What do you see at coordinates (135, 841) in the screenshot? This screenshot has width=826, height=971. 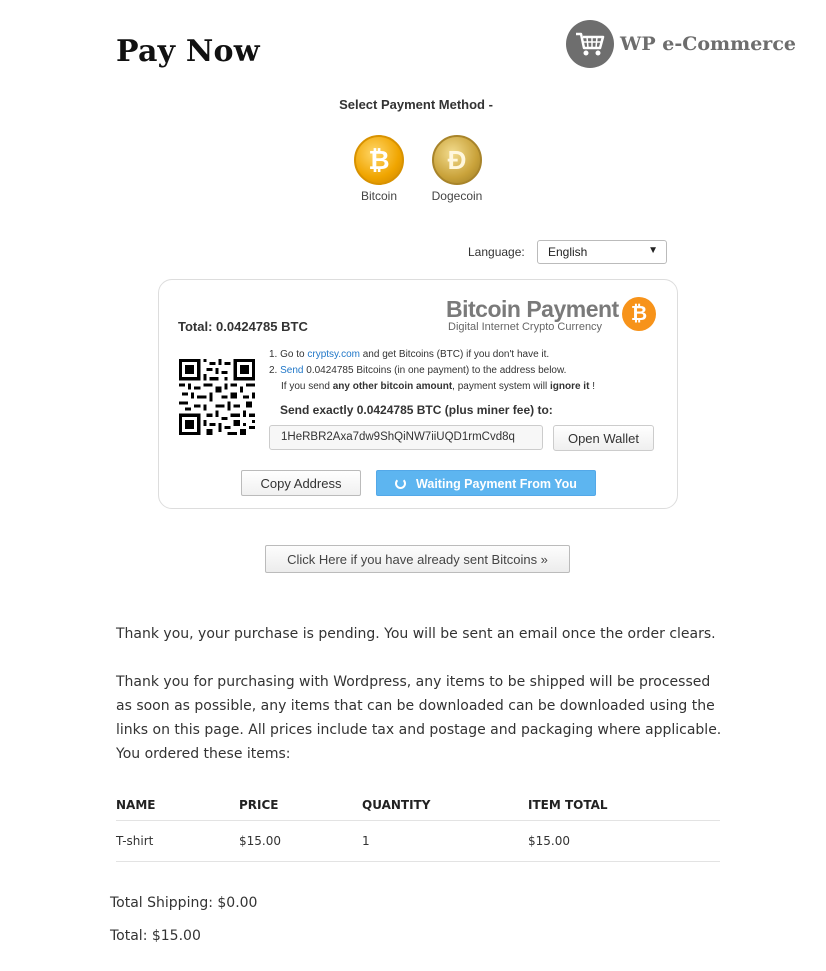 I see `cell-name: T-shirt` at bounding box center [135, 841].